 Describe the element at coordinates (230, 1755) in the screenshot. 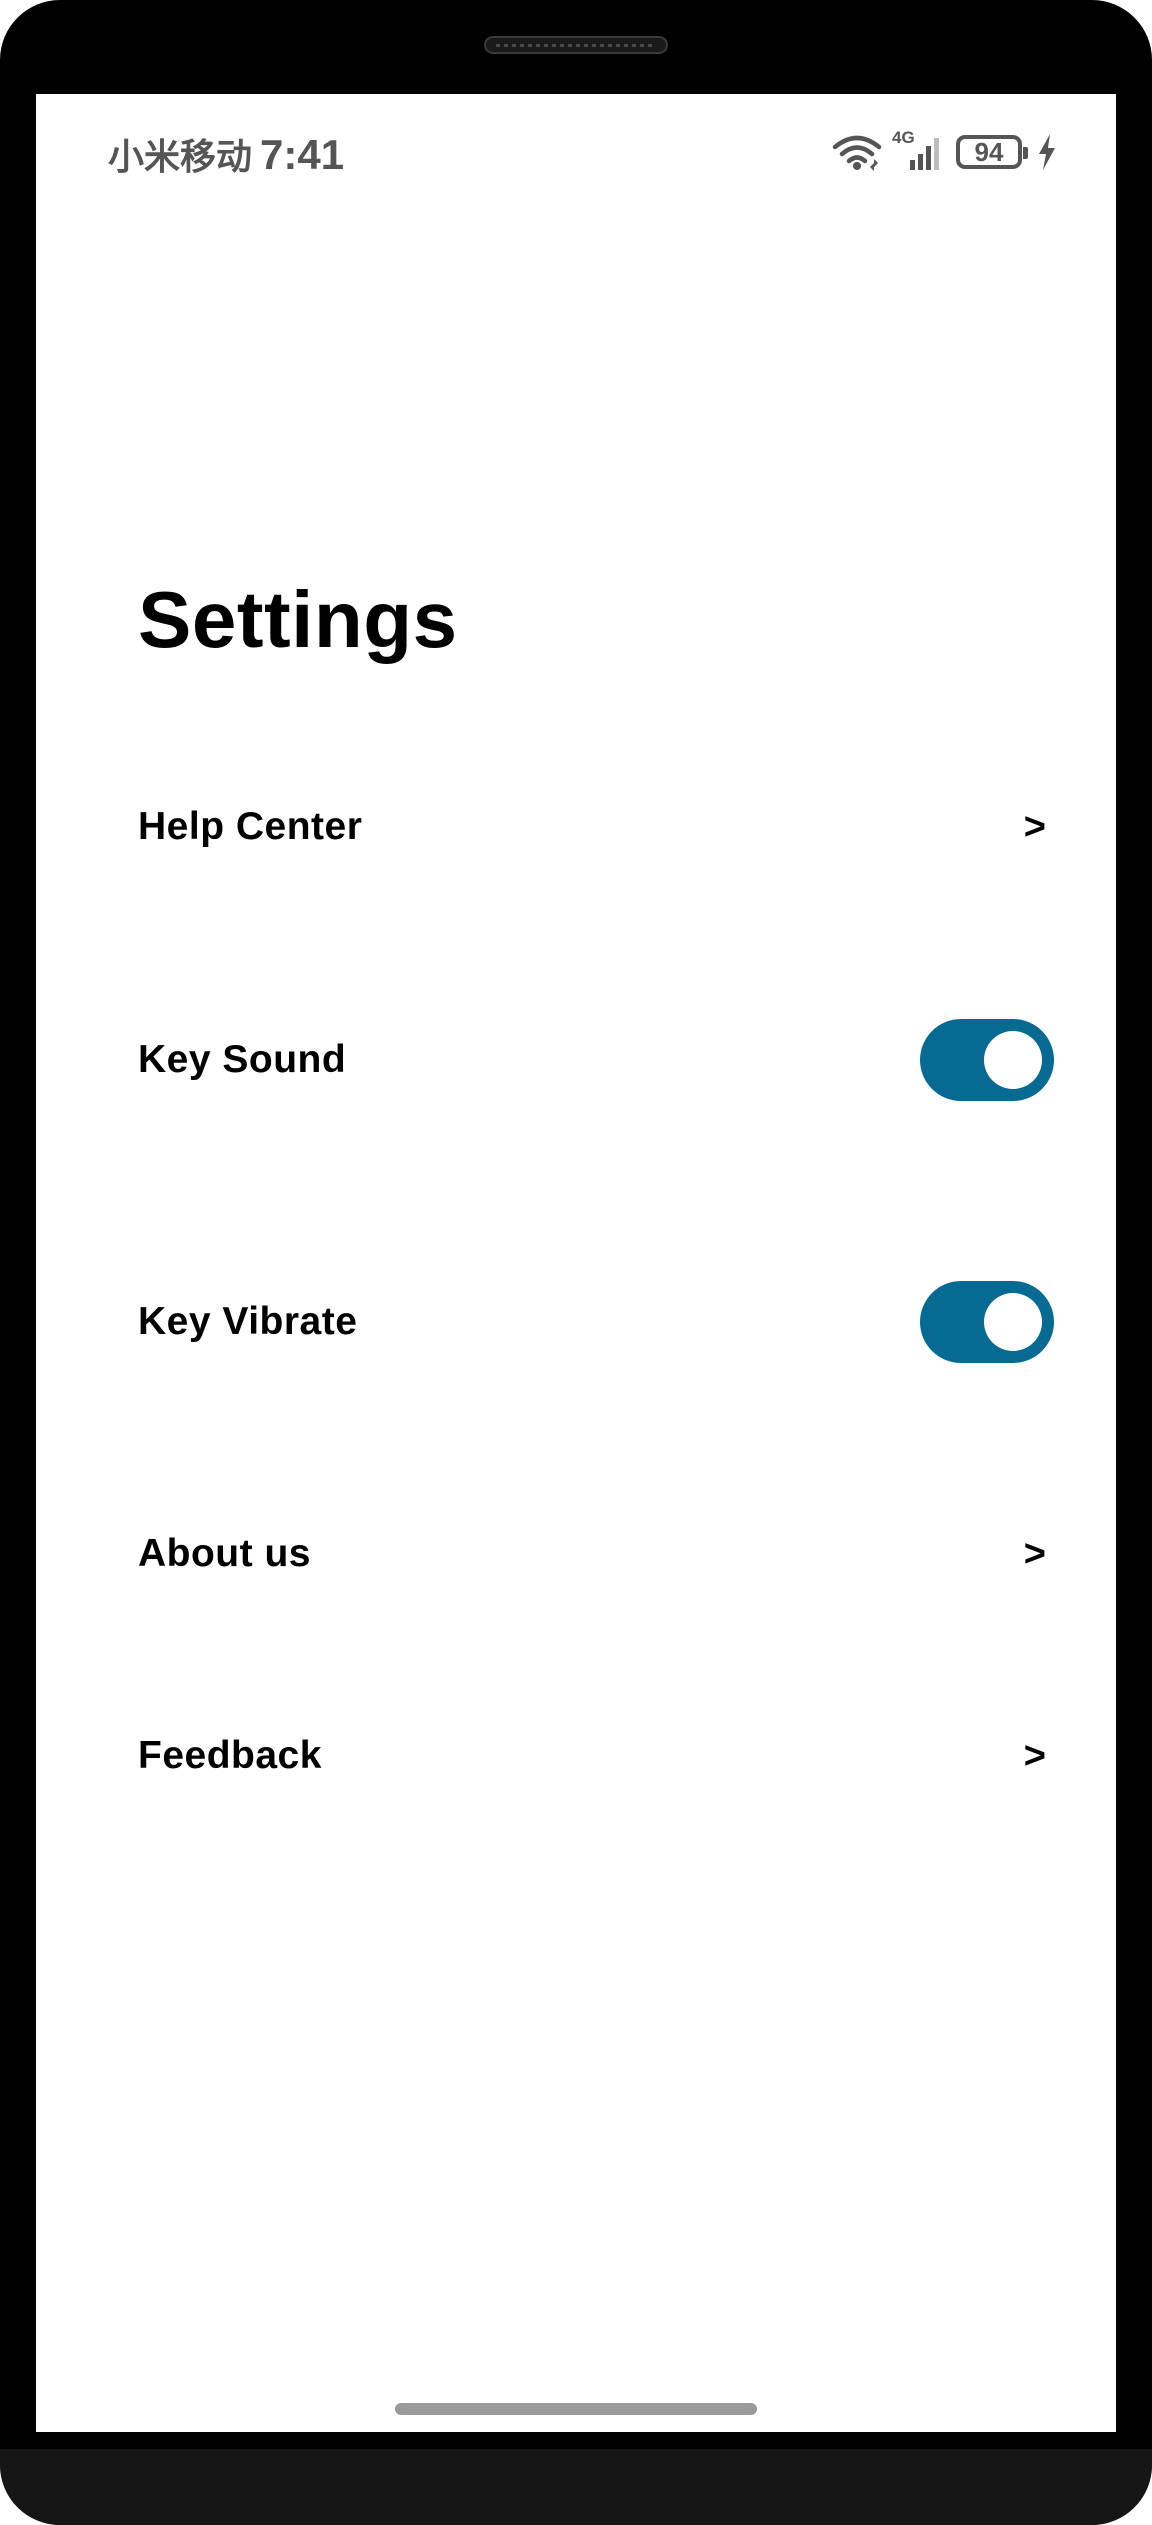

I see `feedback-label: Feedback` at that location.